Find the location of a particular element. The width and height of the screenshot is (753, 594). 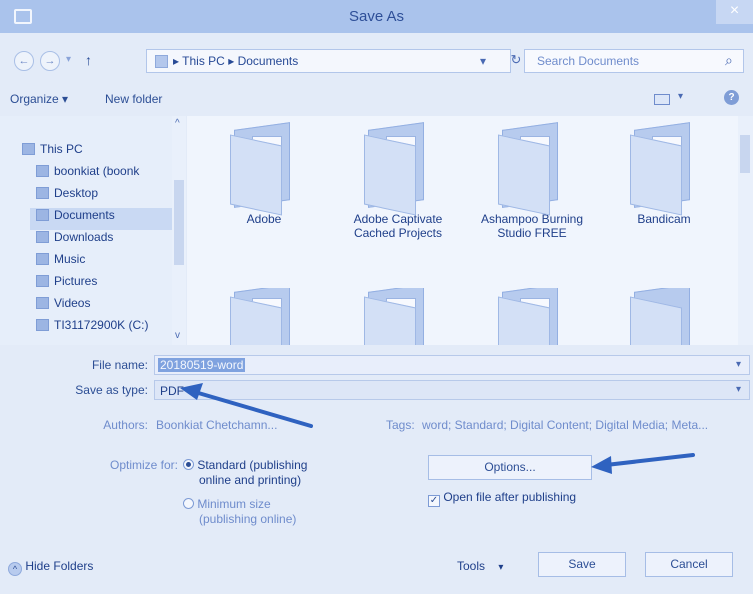

arrow-to-options-button is located at coordinates (643, 463).